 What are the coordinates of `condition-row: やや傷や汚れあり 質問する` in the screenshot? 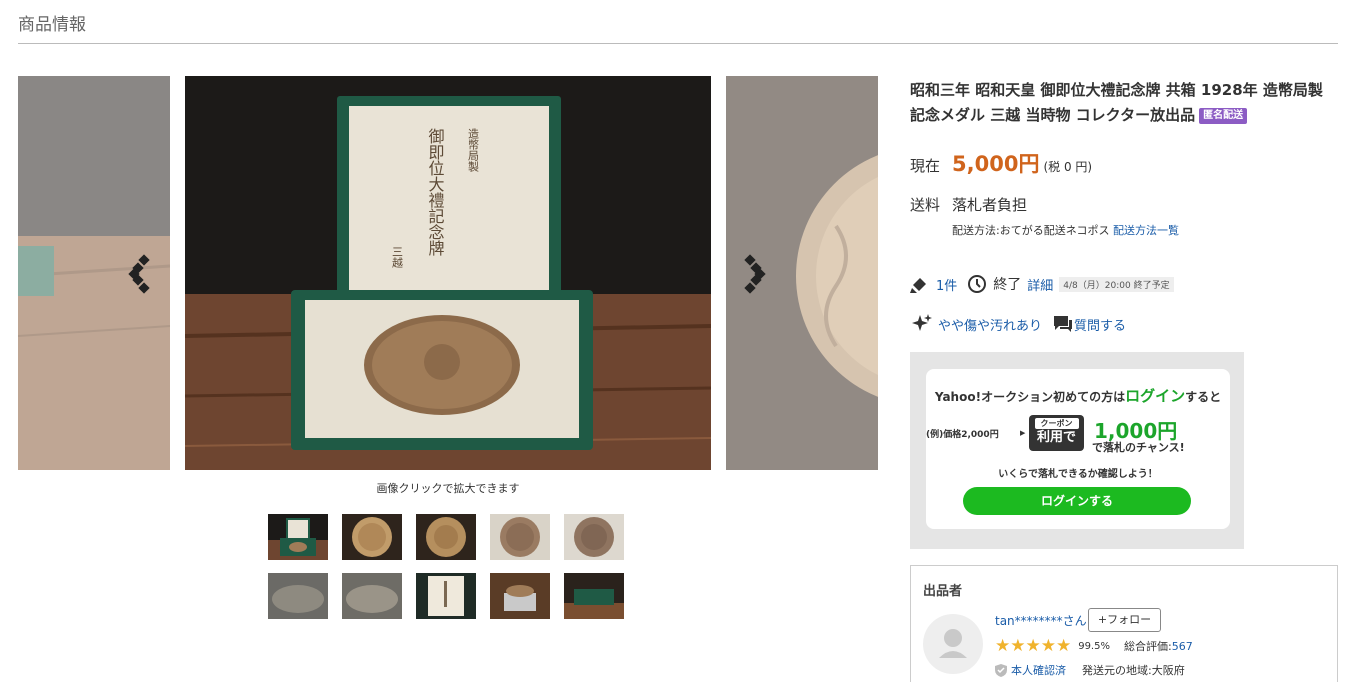 It's located at (1018, 324).